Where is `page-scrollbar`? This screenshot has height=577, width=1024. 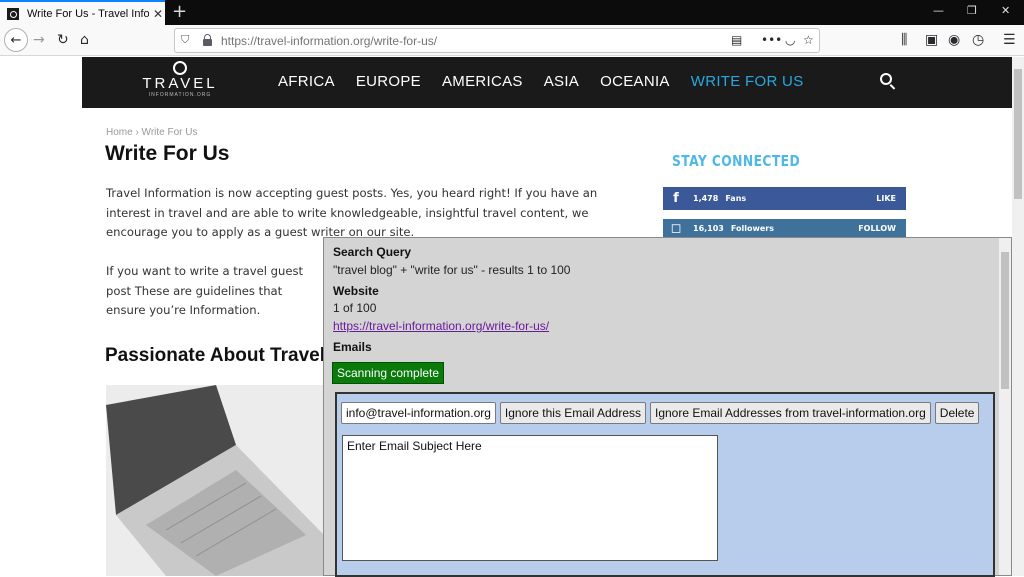 page-scrollbar is located at coordinates (1018, 316).